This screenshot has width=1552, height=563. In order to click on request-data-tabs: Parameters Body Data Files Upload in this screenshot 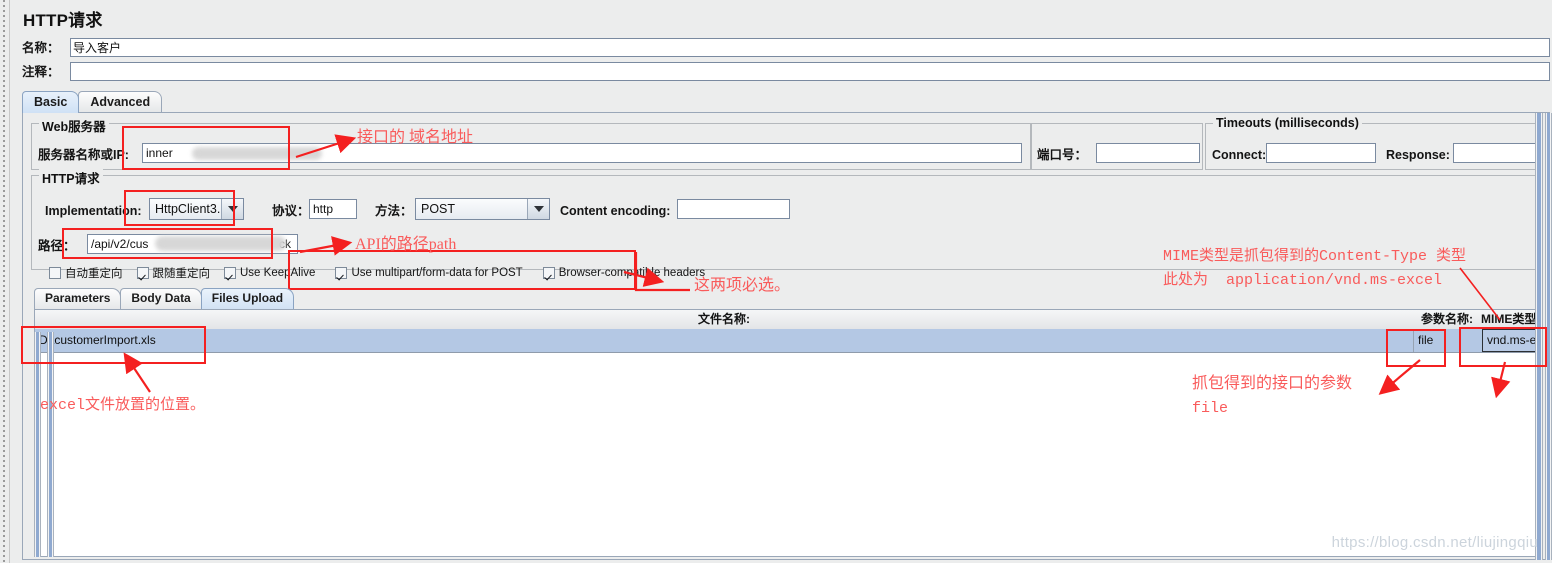, I will do `click(164, 299)`.